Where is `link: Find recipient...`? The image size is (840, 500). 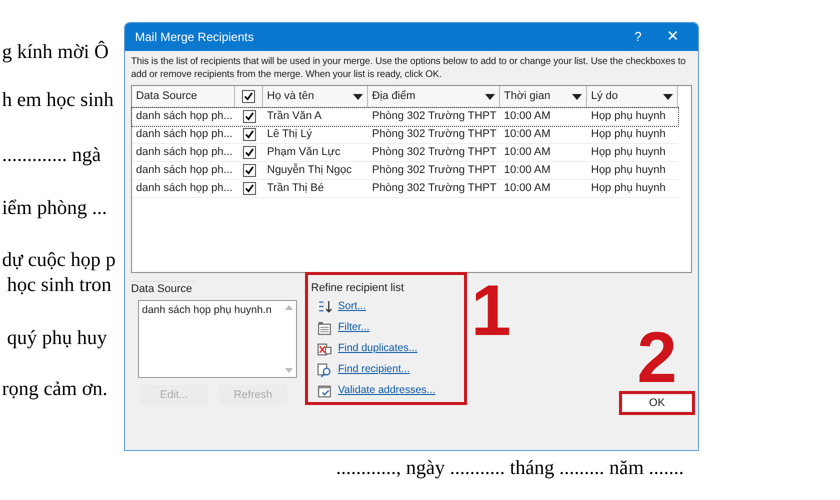
link: Find recipient... is located at coordinates (374, 370).